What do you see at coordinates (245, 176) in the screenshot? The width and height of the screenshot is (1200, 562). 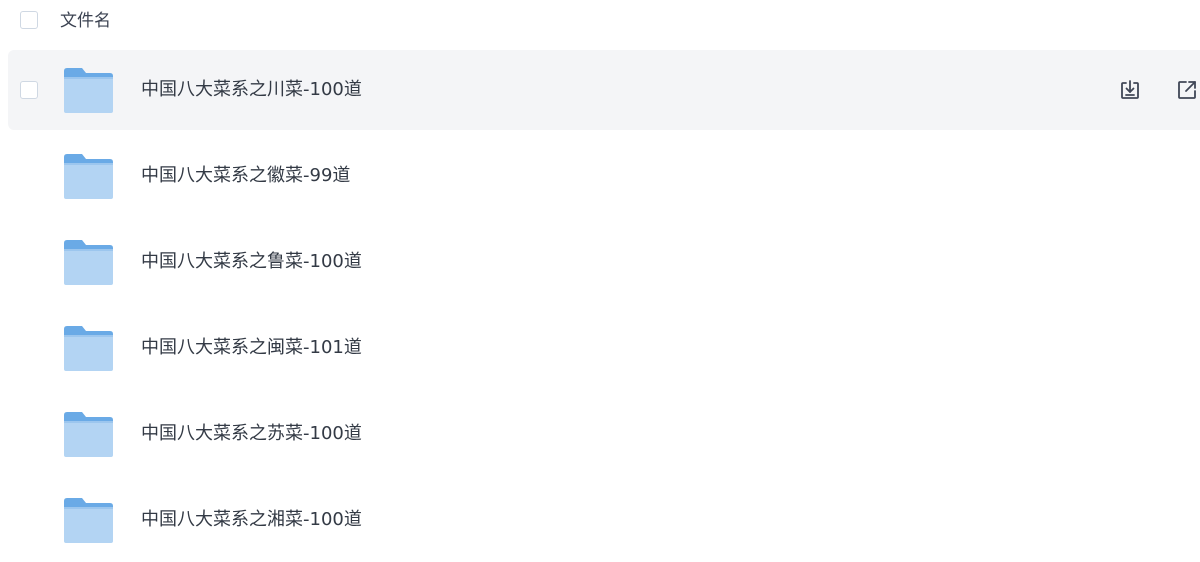 I see `file-name: 中国八大菜系之徽菜-99道` at bounding box center [245, 176].